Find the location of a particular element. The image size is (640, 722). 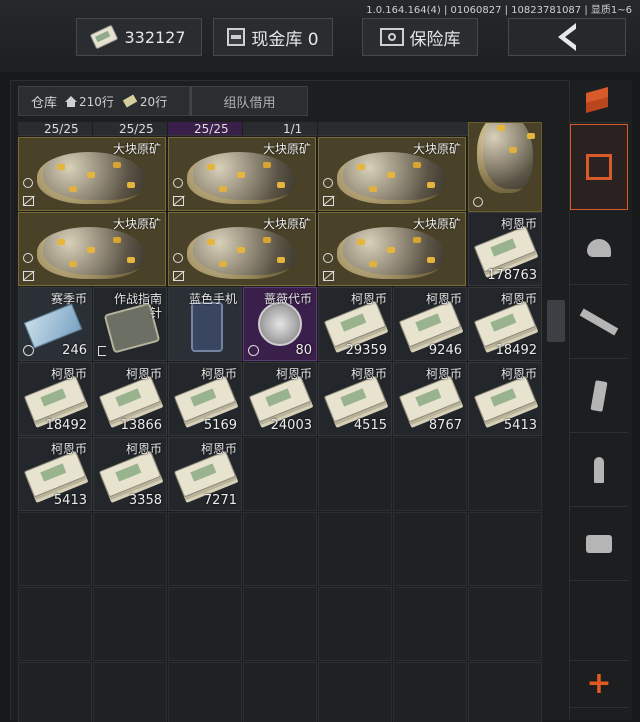

tab-warehouse-label: 仓库 is located at coordinates (44, 103).